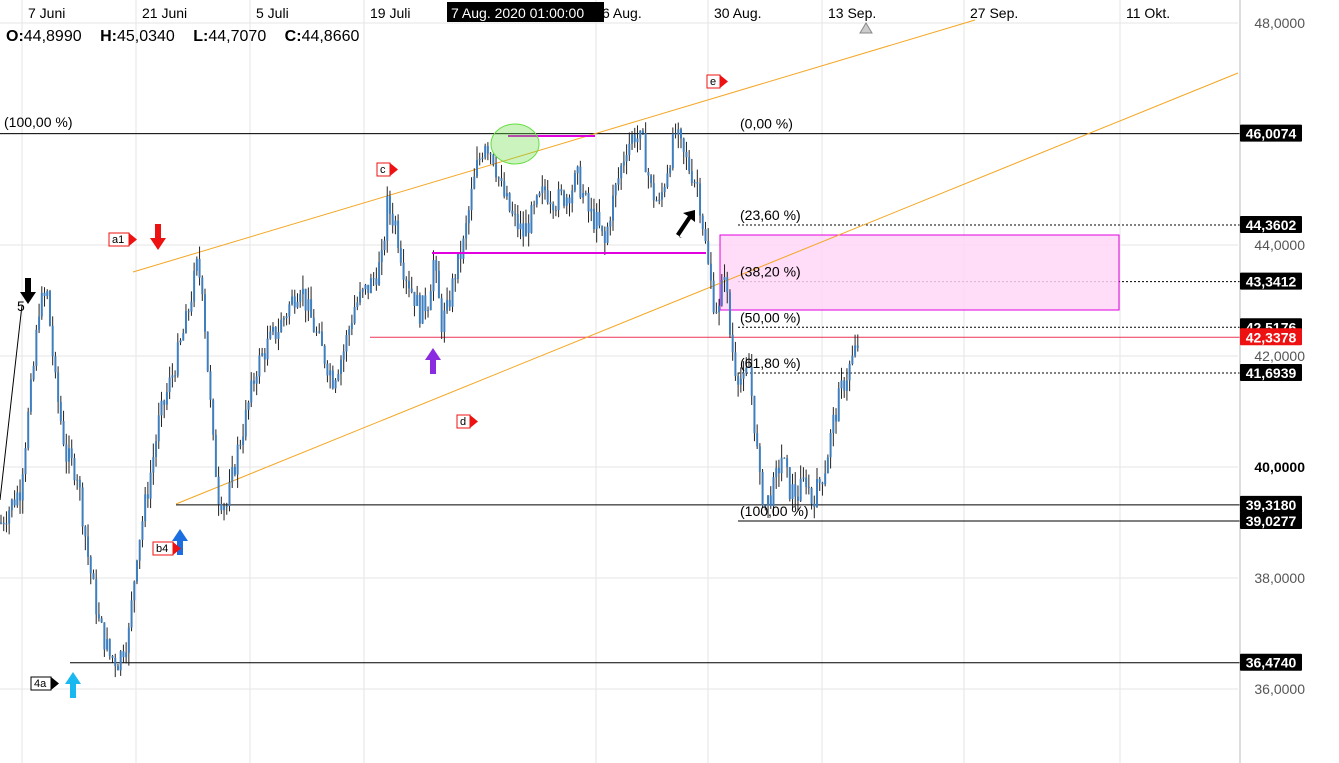 The width and height of the screenshot is (1339, 763). Describe the element at coordinates (164, 13) in the screenshot. I see `x-tick-1: 21 Juni` at that location.